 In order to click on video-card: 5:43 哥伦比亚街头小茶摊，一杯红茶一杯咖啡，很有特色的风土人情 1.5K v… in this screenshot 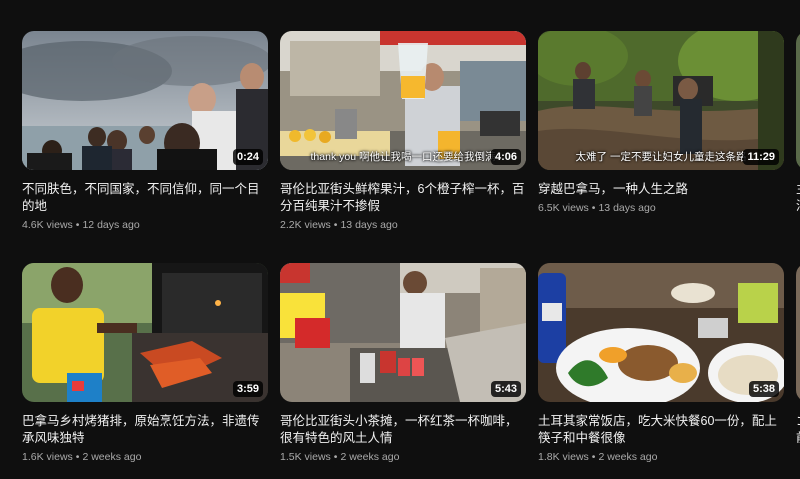, I will do `click(403, 363)`.